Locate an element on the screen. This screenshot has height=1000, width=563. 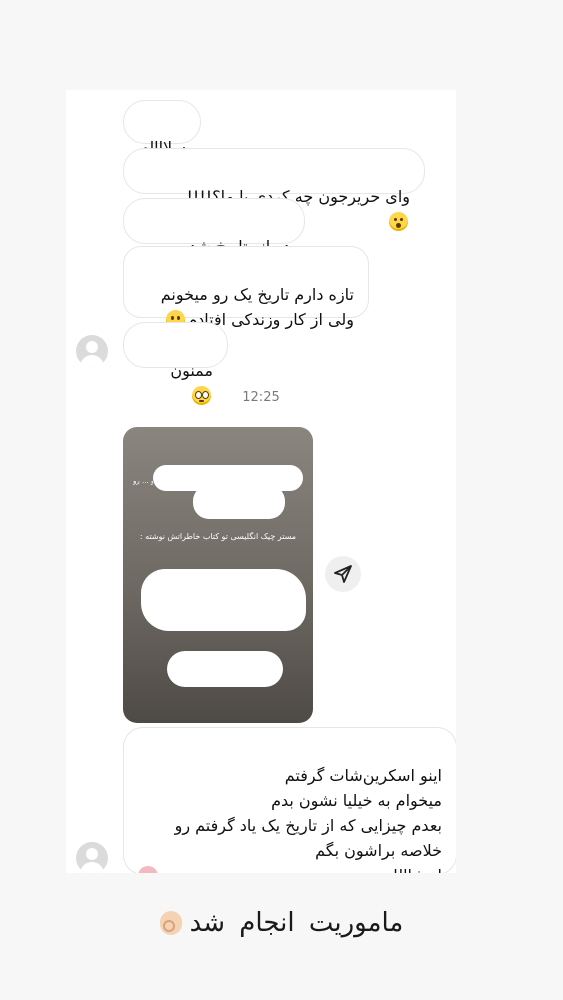
ok-hand-icon is located at coordinates (170, 923).